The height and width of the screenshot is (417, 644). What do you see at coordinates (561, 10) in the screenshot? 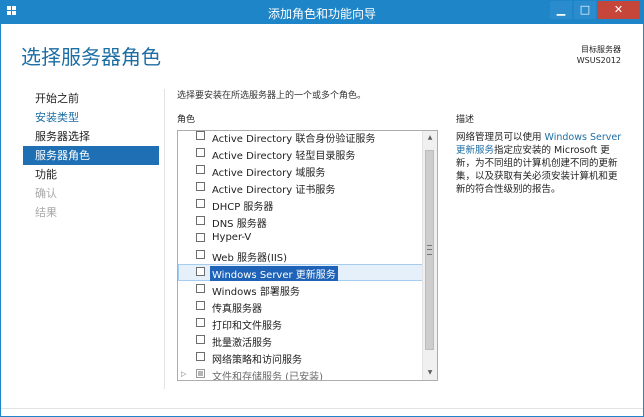
I see `minimize-button: ▁` at bounding box center [561, 10].